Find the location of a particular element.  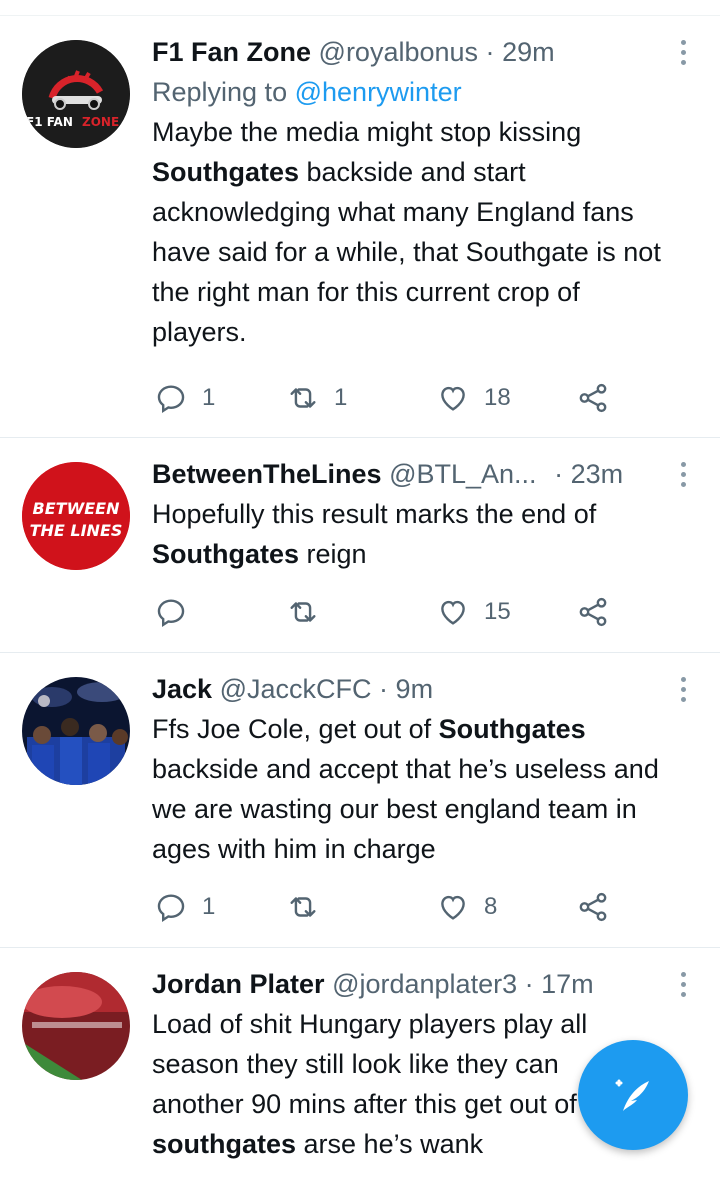

retweet-button: 1 is located at coordinates (316, 398).